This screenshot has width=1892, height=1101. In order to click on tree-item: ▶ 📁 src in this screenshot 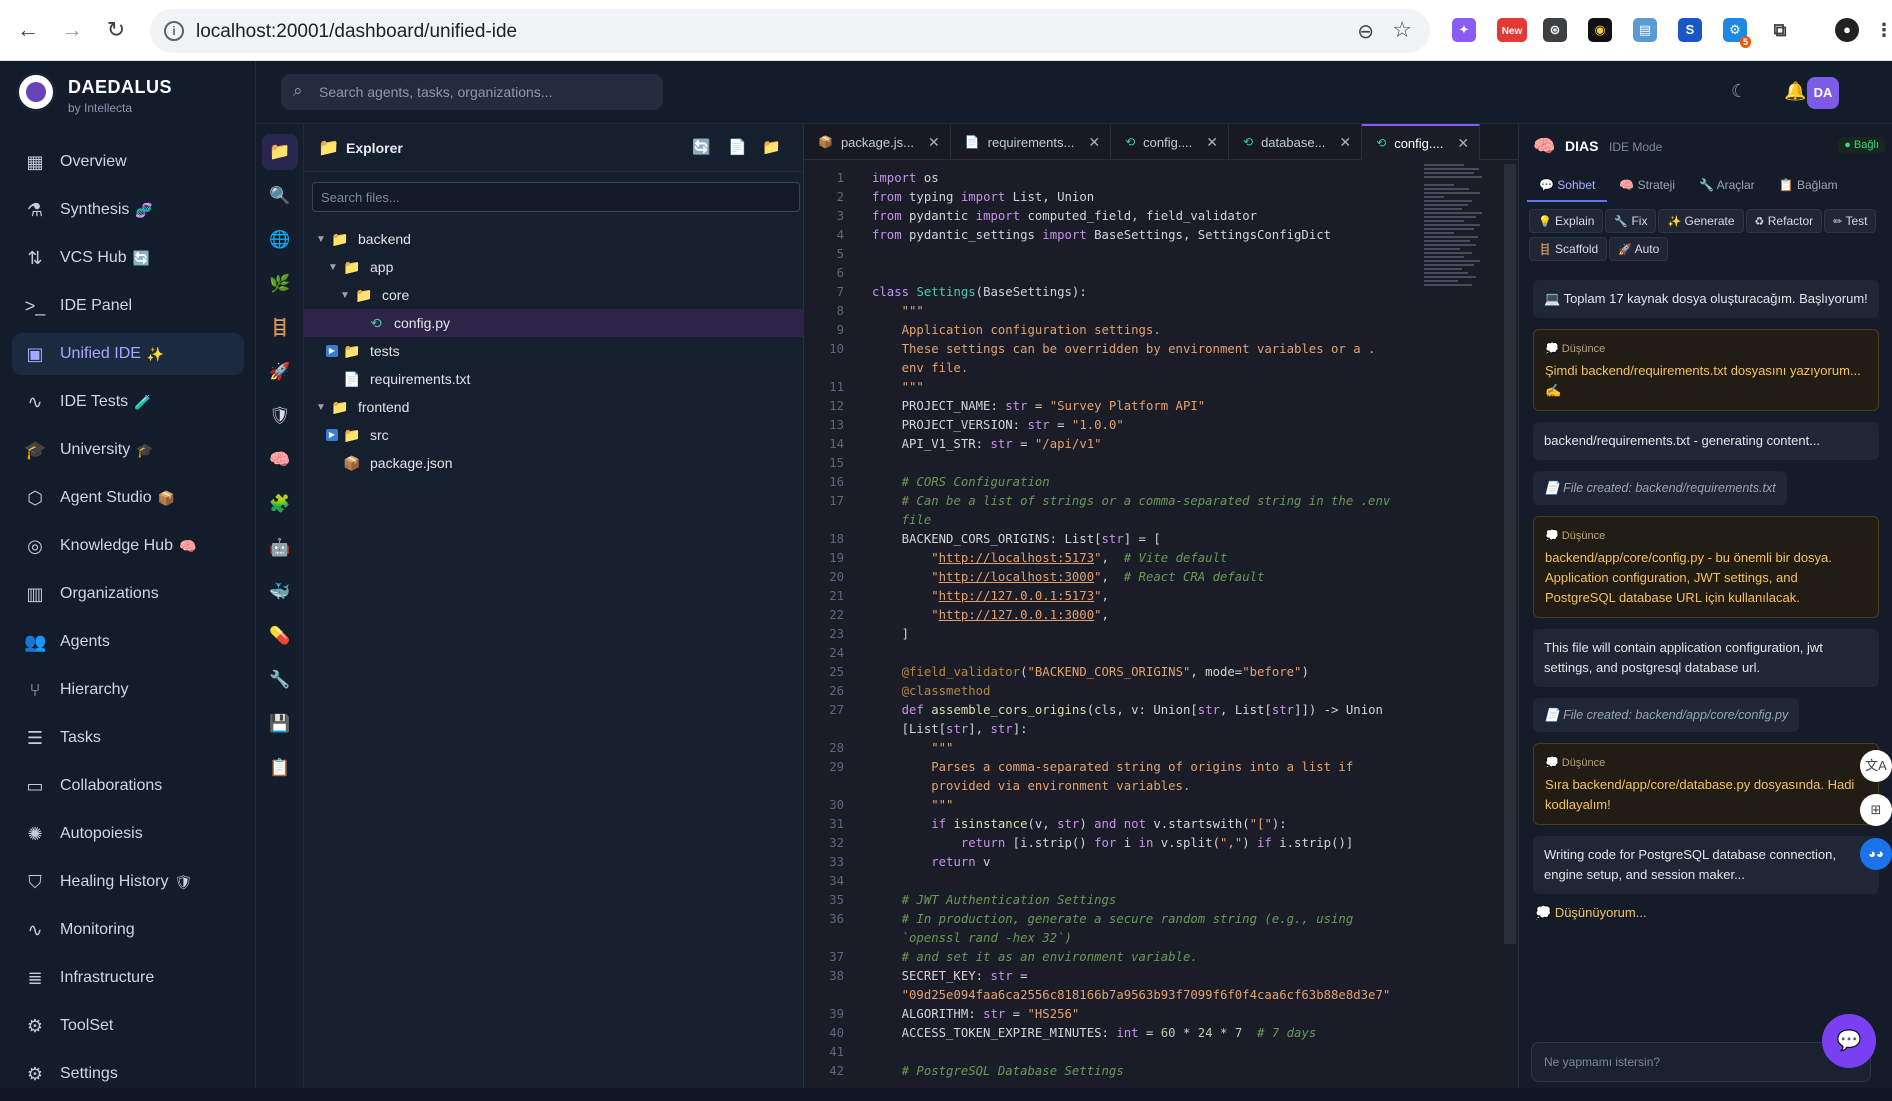, I will do `click(554, 435)`.